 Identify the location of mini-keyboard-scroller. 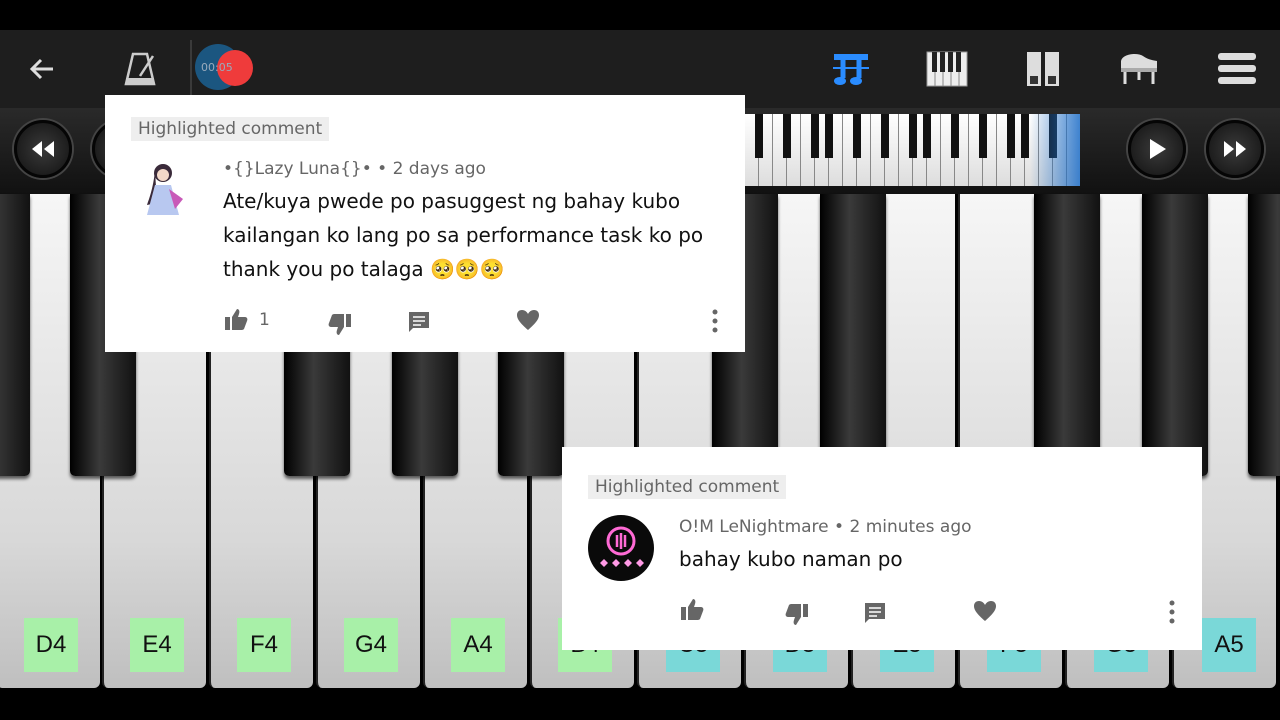
(912, 150).